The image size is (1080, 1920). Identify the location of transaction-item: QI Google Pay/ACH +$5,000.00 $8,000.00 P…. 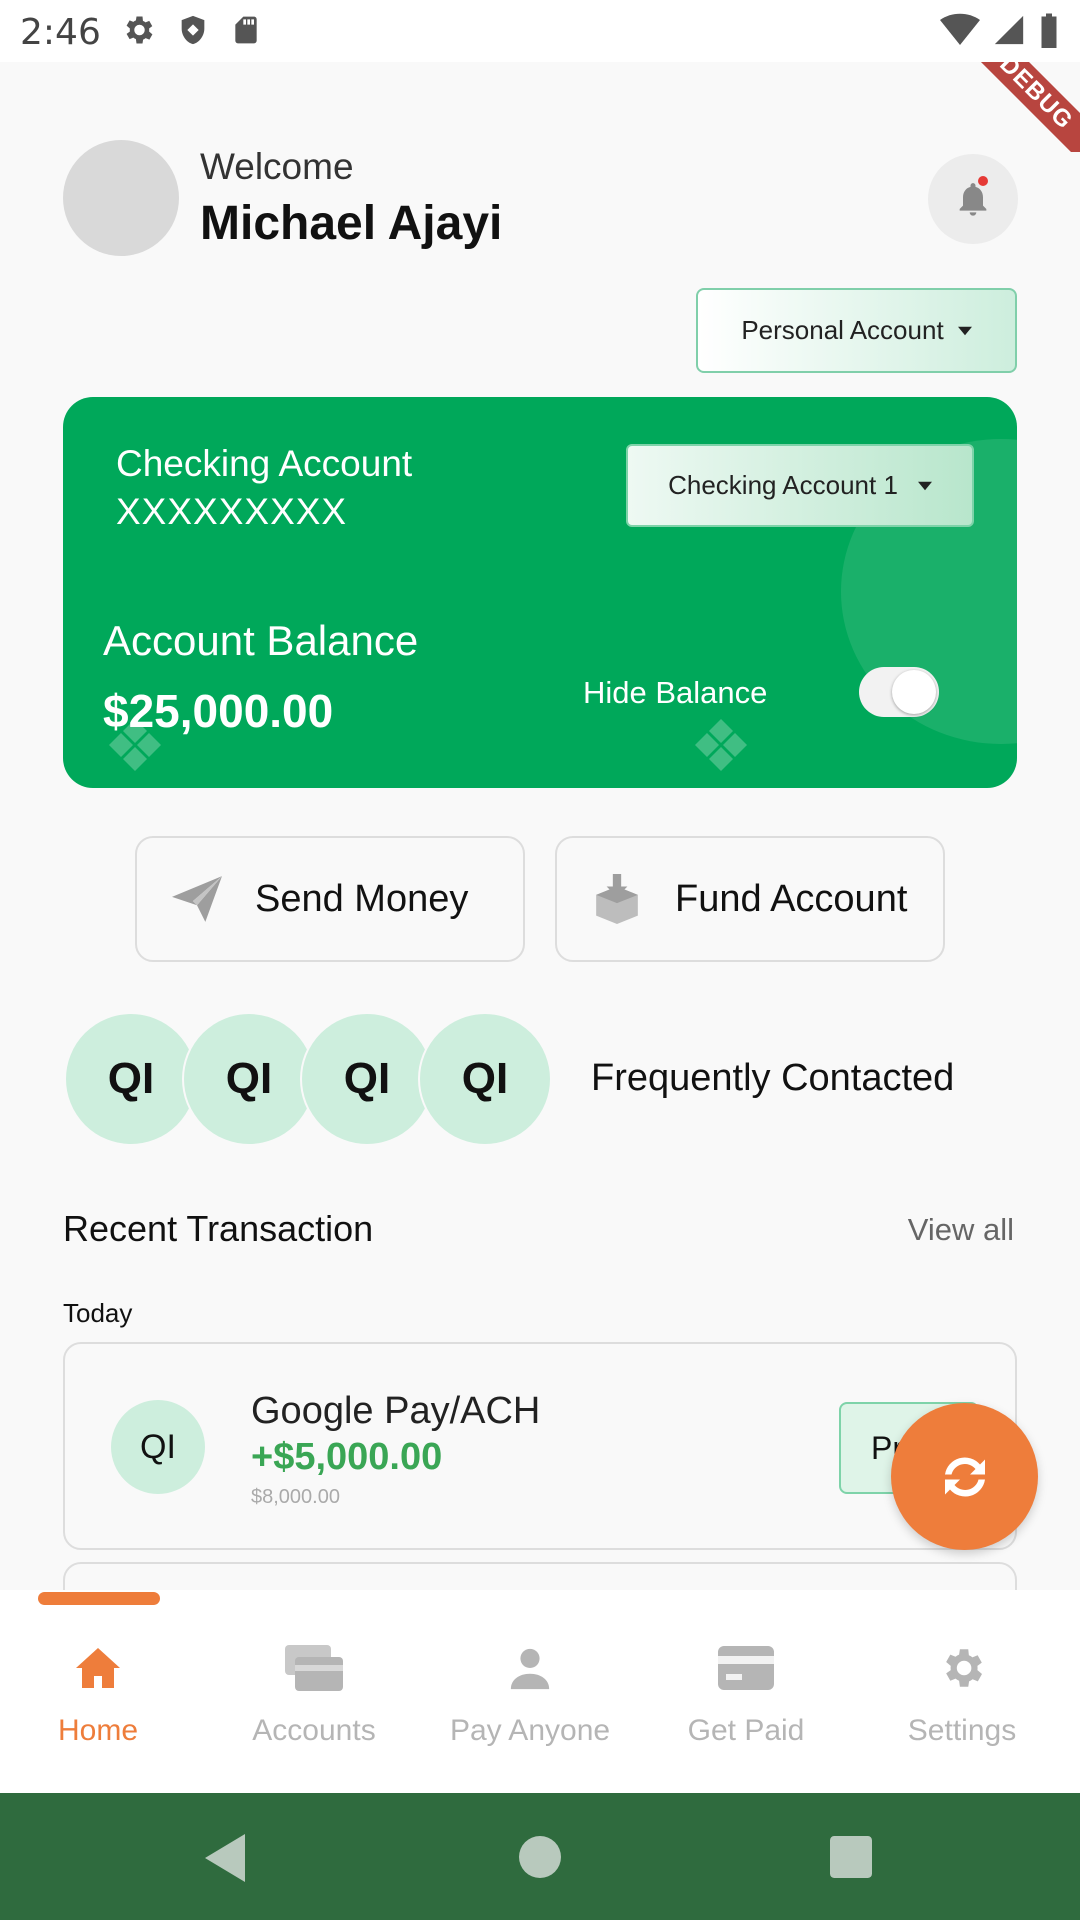
(540, 1446).